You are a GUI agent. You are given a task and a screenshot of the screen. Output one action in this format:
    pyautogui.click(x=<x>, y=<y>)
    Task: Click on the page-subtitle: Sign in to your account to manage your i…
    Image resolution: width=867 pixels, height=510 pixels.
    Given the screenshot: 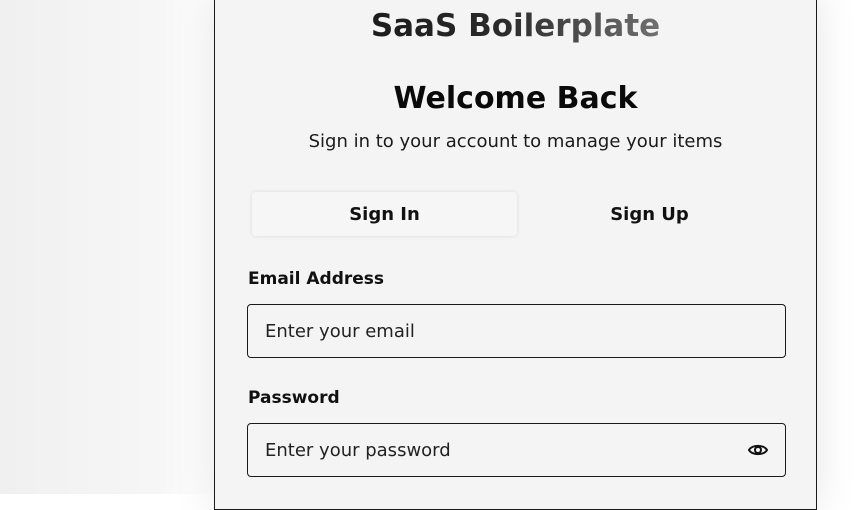 What is the action you would take?
    pyautogui.click(x=515, y=141)
    